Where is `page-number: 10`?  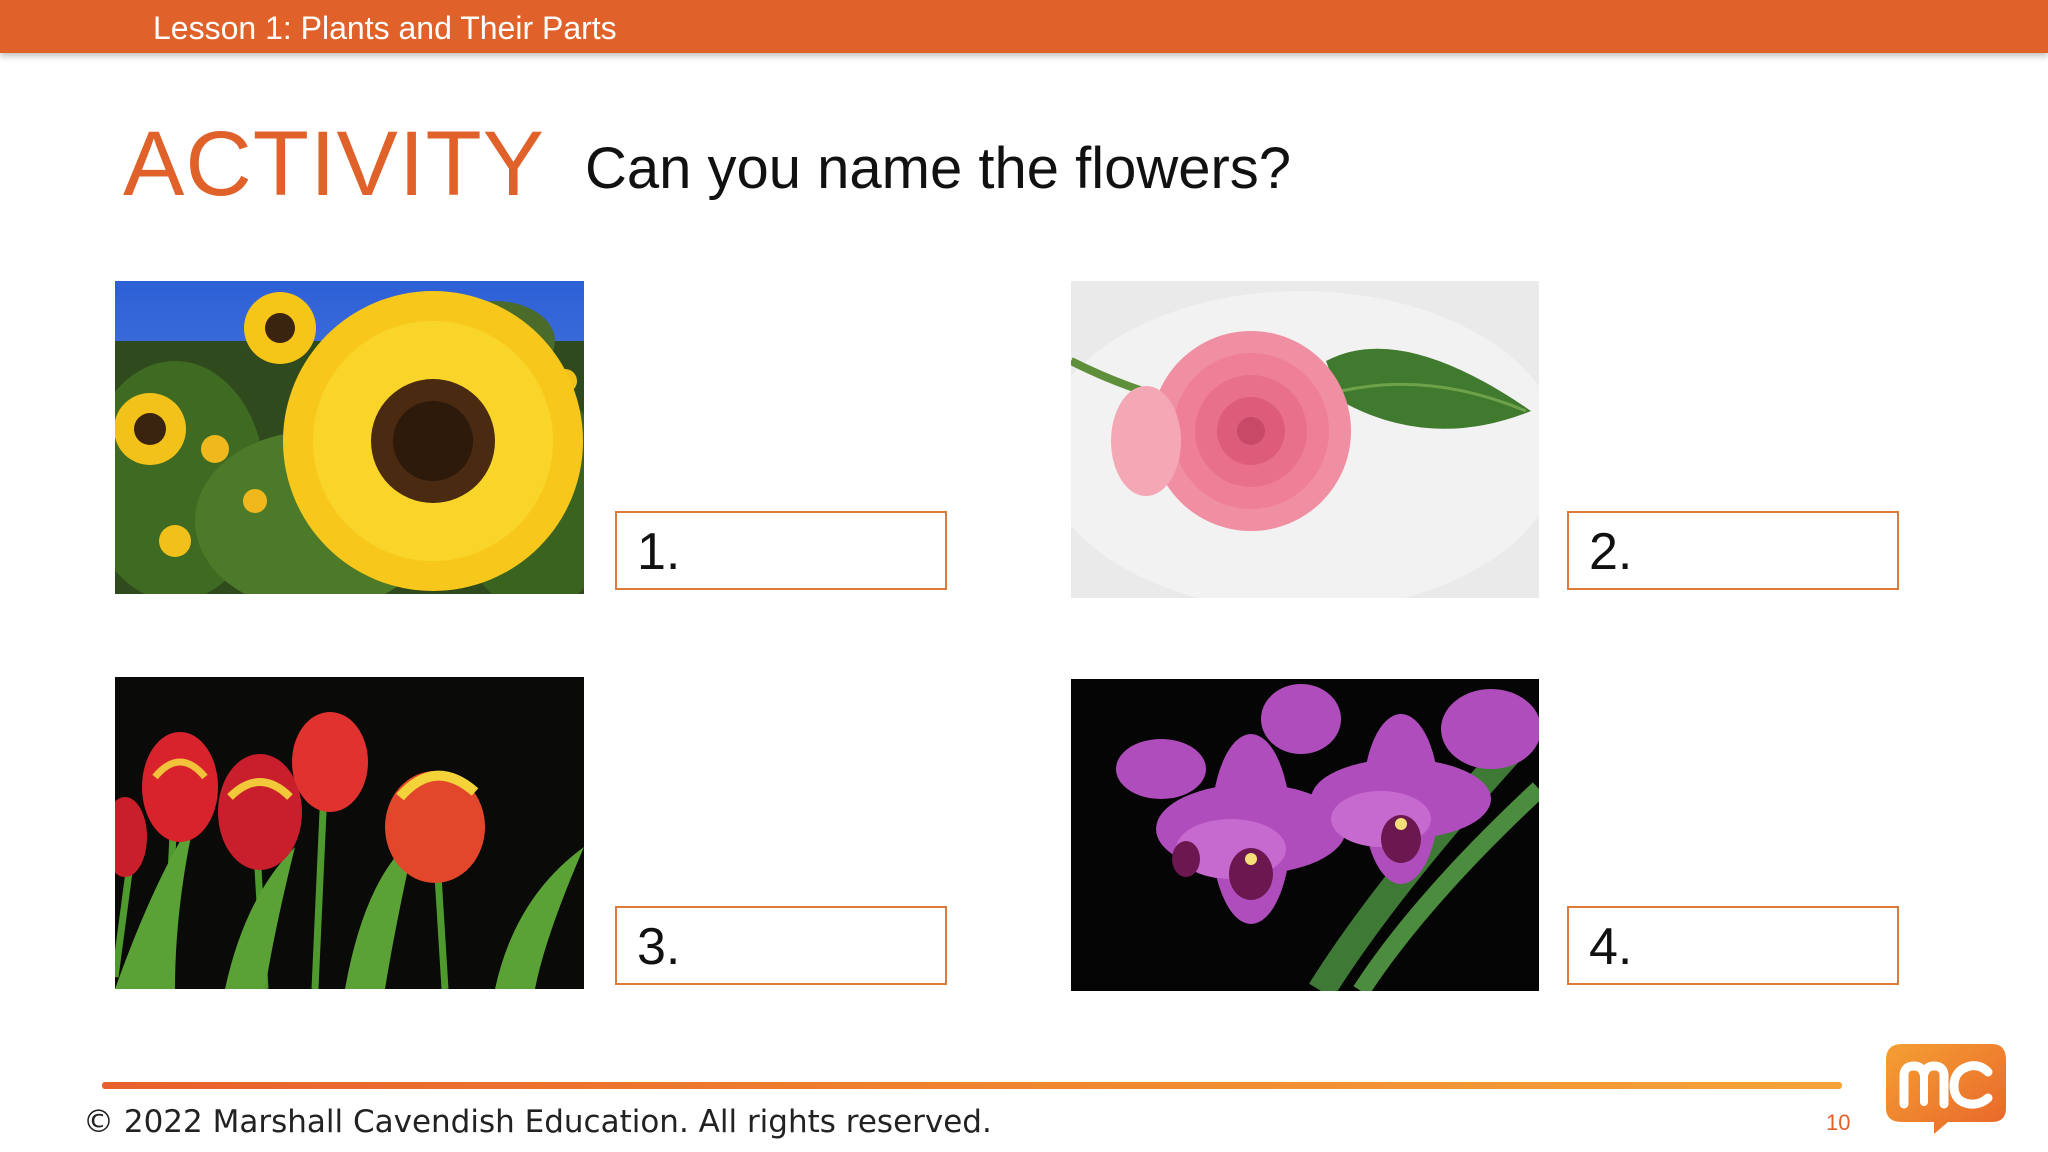
page-number: 10 is located at coordinates (1838, 1122).